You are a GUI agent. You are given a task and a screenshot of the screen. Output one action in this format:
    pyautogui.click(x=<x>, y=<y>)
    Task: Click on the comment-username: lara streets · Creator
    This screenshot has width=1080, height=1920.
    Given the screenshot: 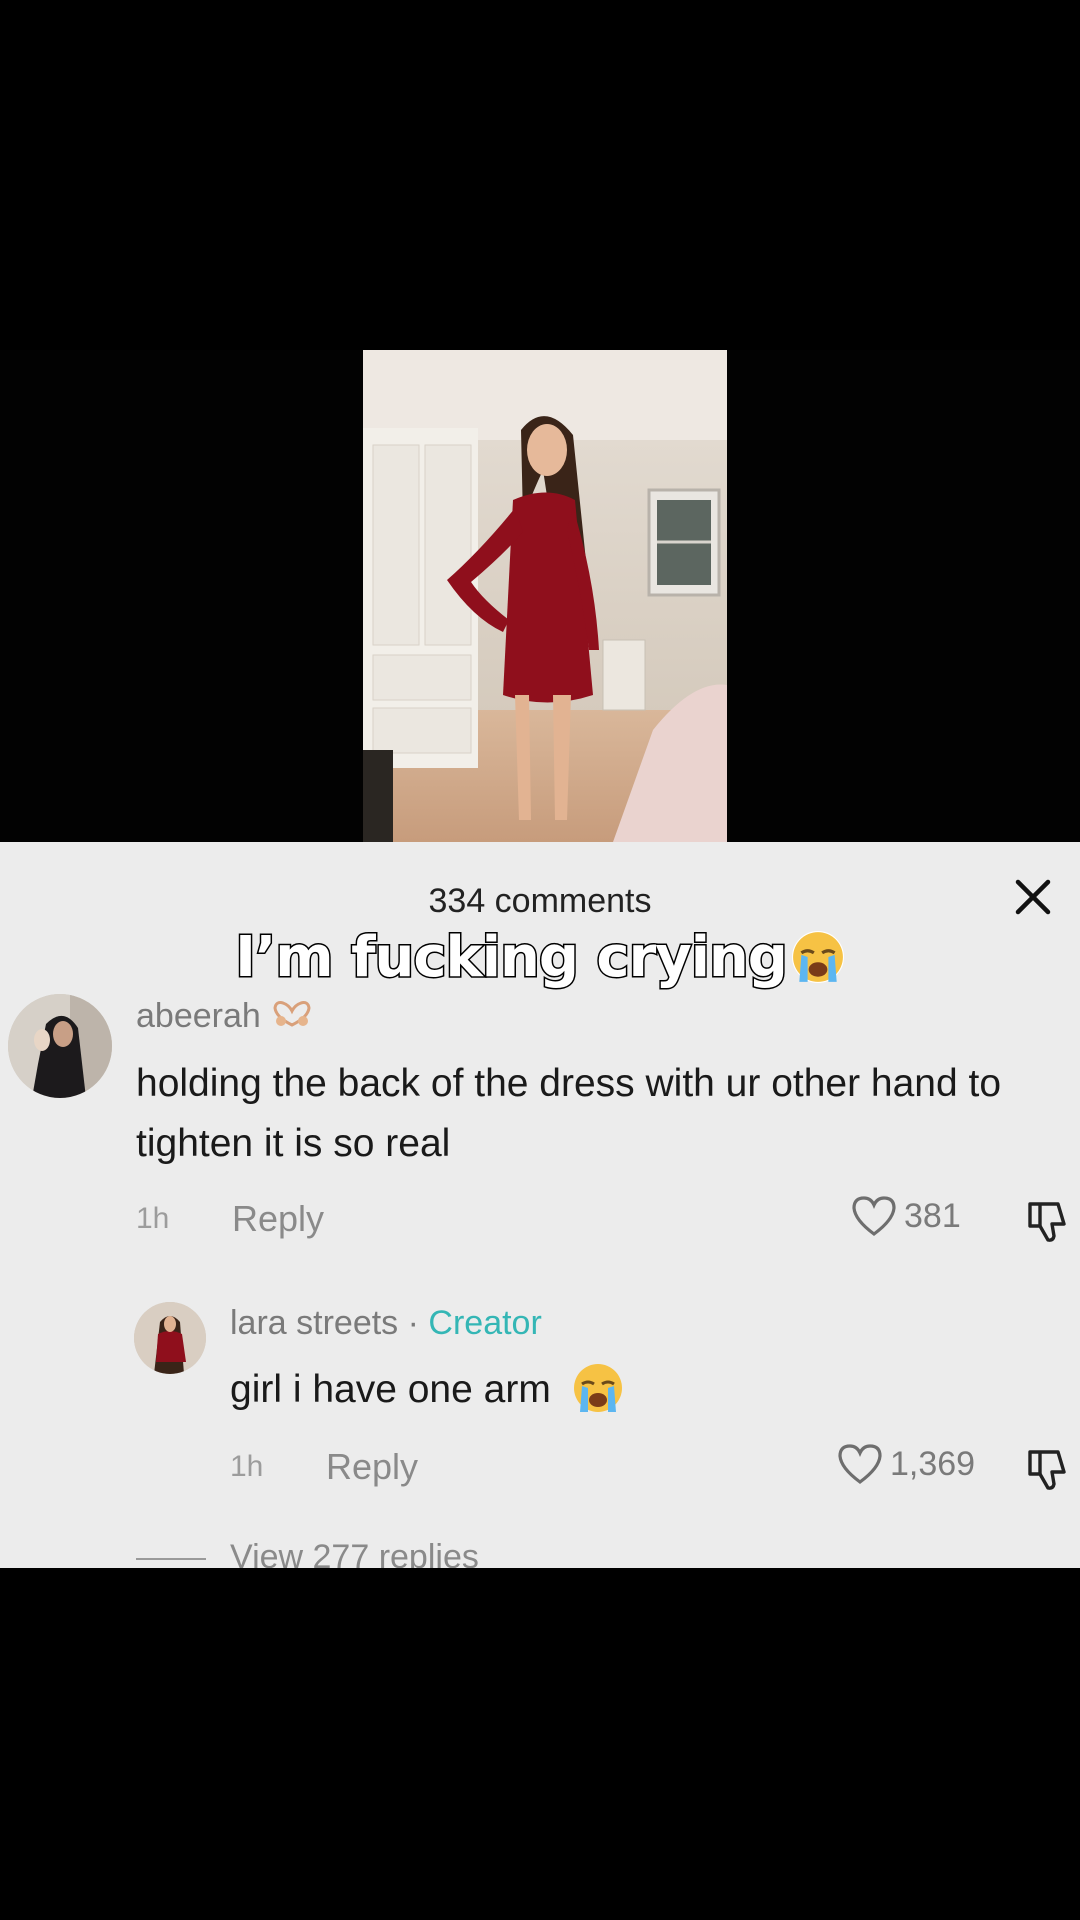 What is the action you would take?
    pyautogui.click(x=386, y=1323)
    